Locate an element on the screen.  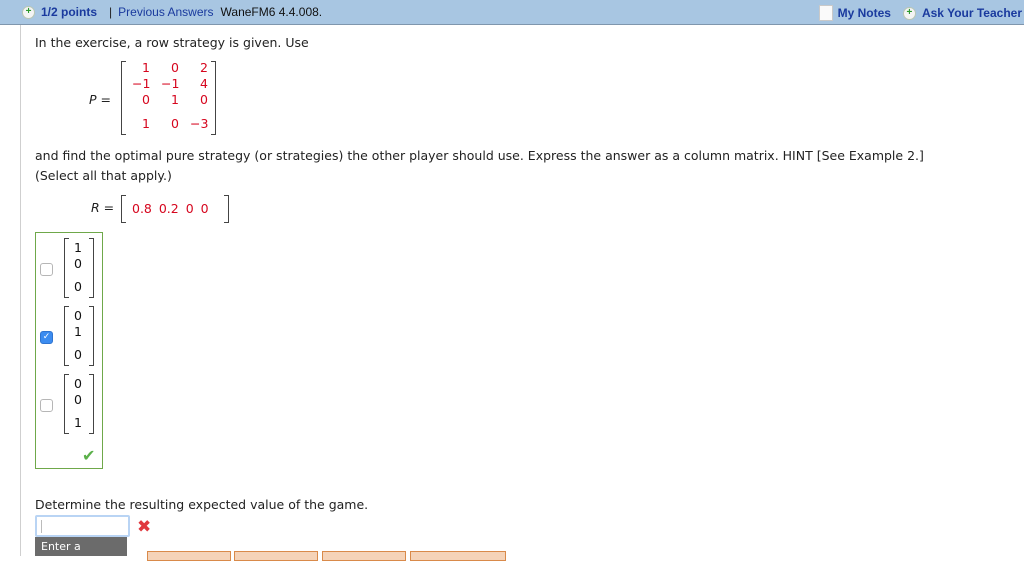
expected-value-input is located at coordinates (82, 526).